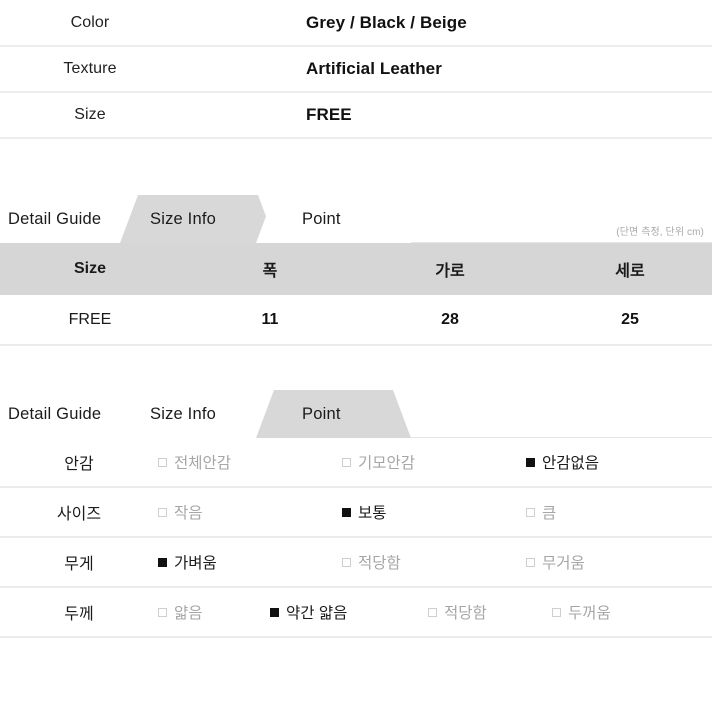 The height and width of the screenshot is (724, 712). I want to click on point-row-options: 얇음 약간 얇음 적당함 두꺼움, so click(435, 612).